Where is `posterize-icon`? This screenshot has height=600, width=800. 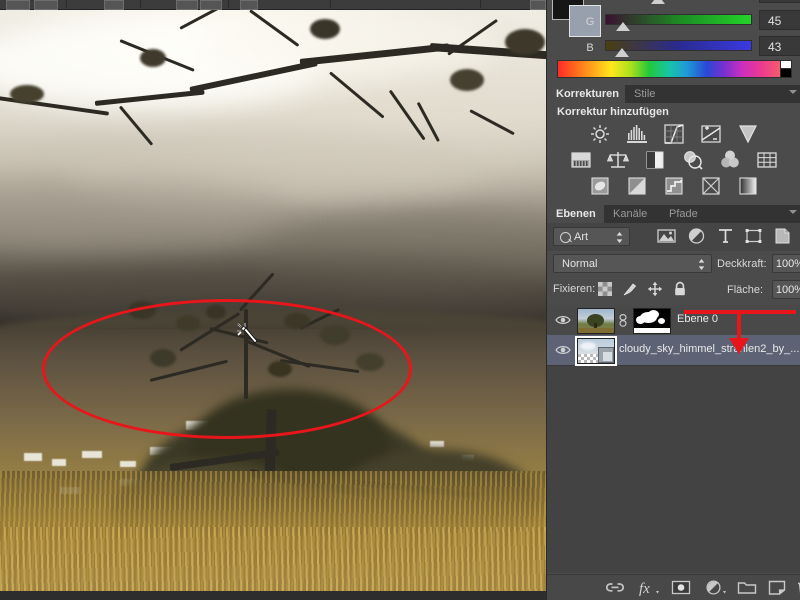 posterize-icon is located at coordinates (637, 186).